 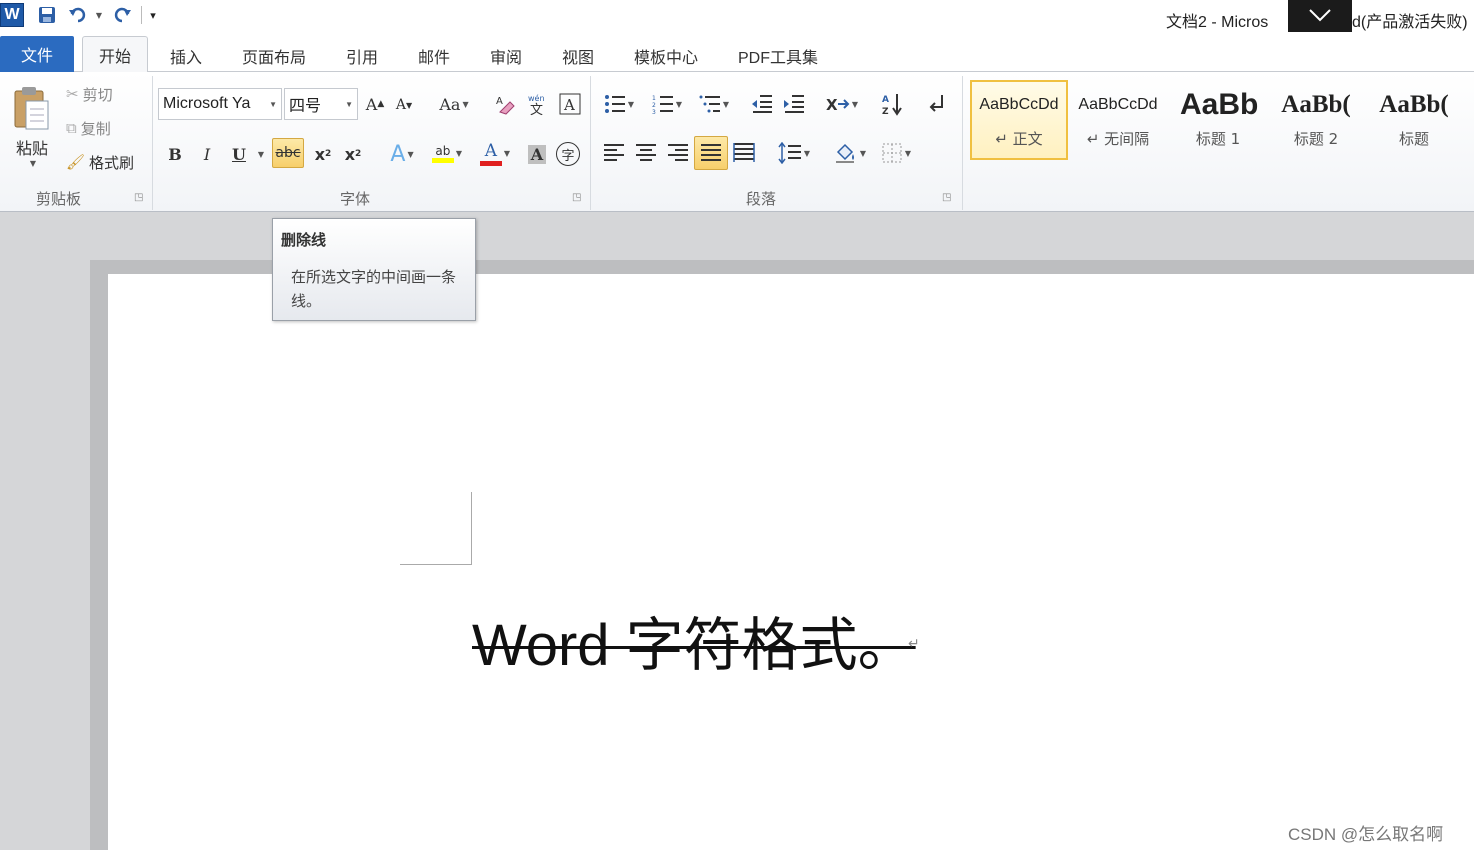 I want to click on text-effects-button: A ▼, so click(x=402, y=154).